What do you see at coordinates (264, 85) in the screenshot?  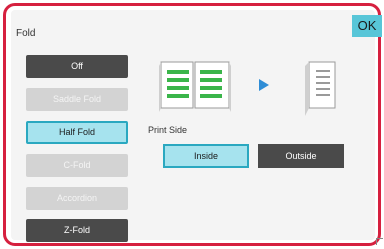 I see `arrow-right-icon` at bounding box center [264, 85].